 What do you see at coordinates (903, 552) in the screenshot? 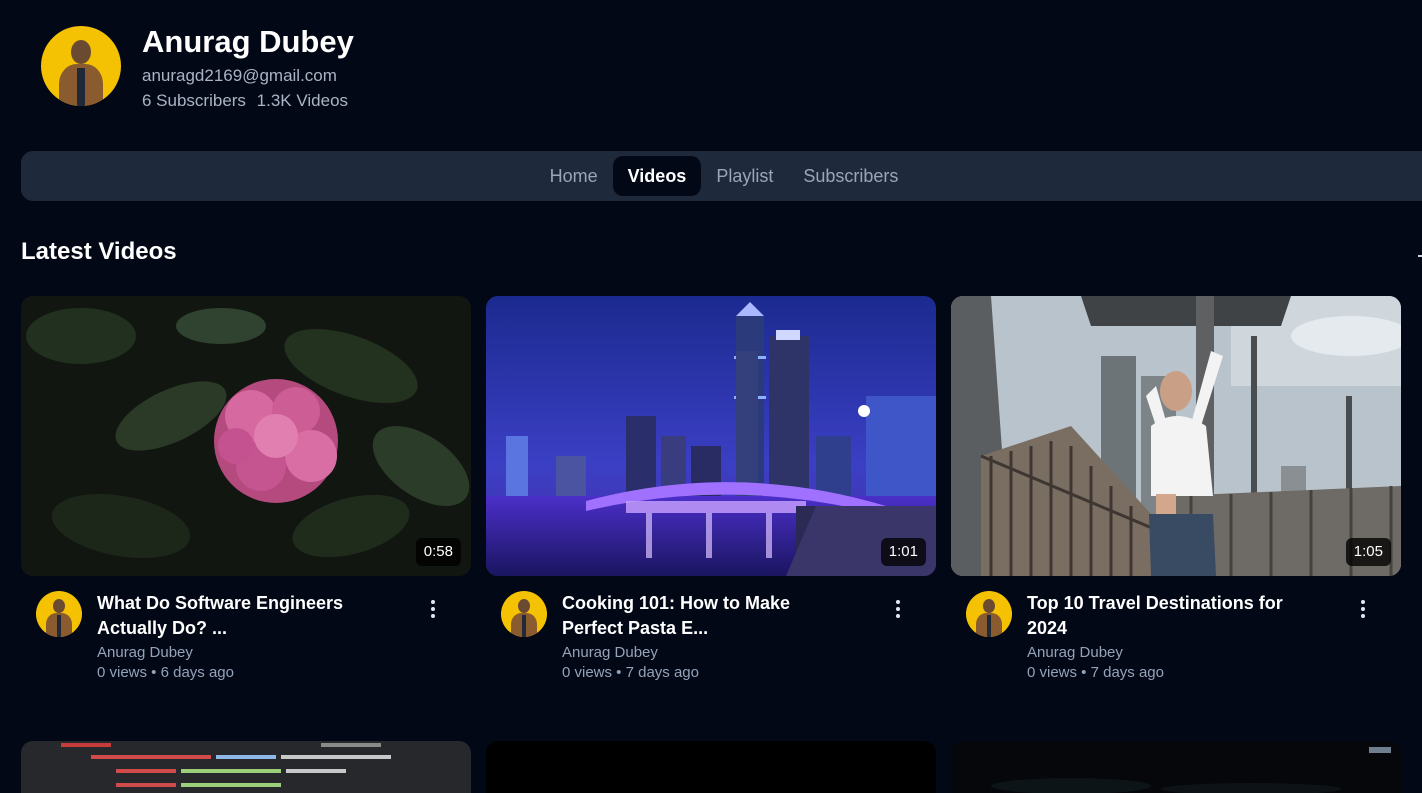
I see `video-duration: 1:01` at bounding box center [903, 552].